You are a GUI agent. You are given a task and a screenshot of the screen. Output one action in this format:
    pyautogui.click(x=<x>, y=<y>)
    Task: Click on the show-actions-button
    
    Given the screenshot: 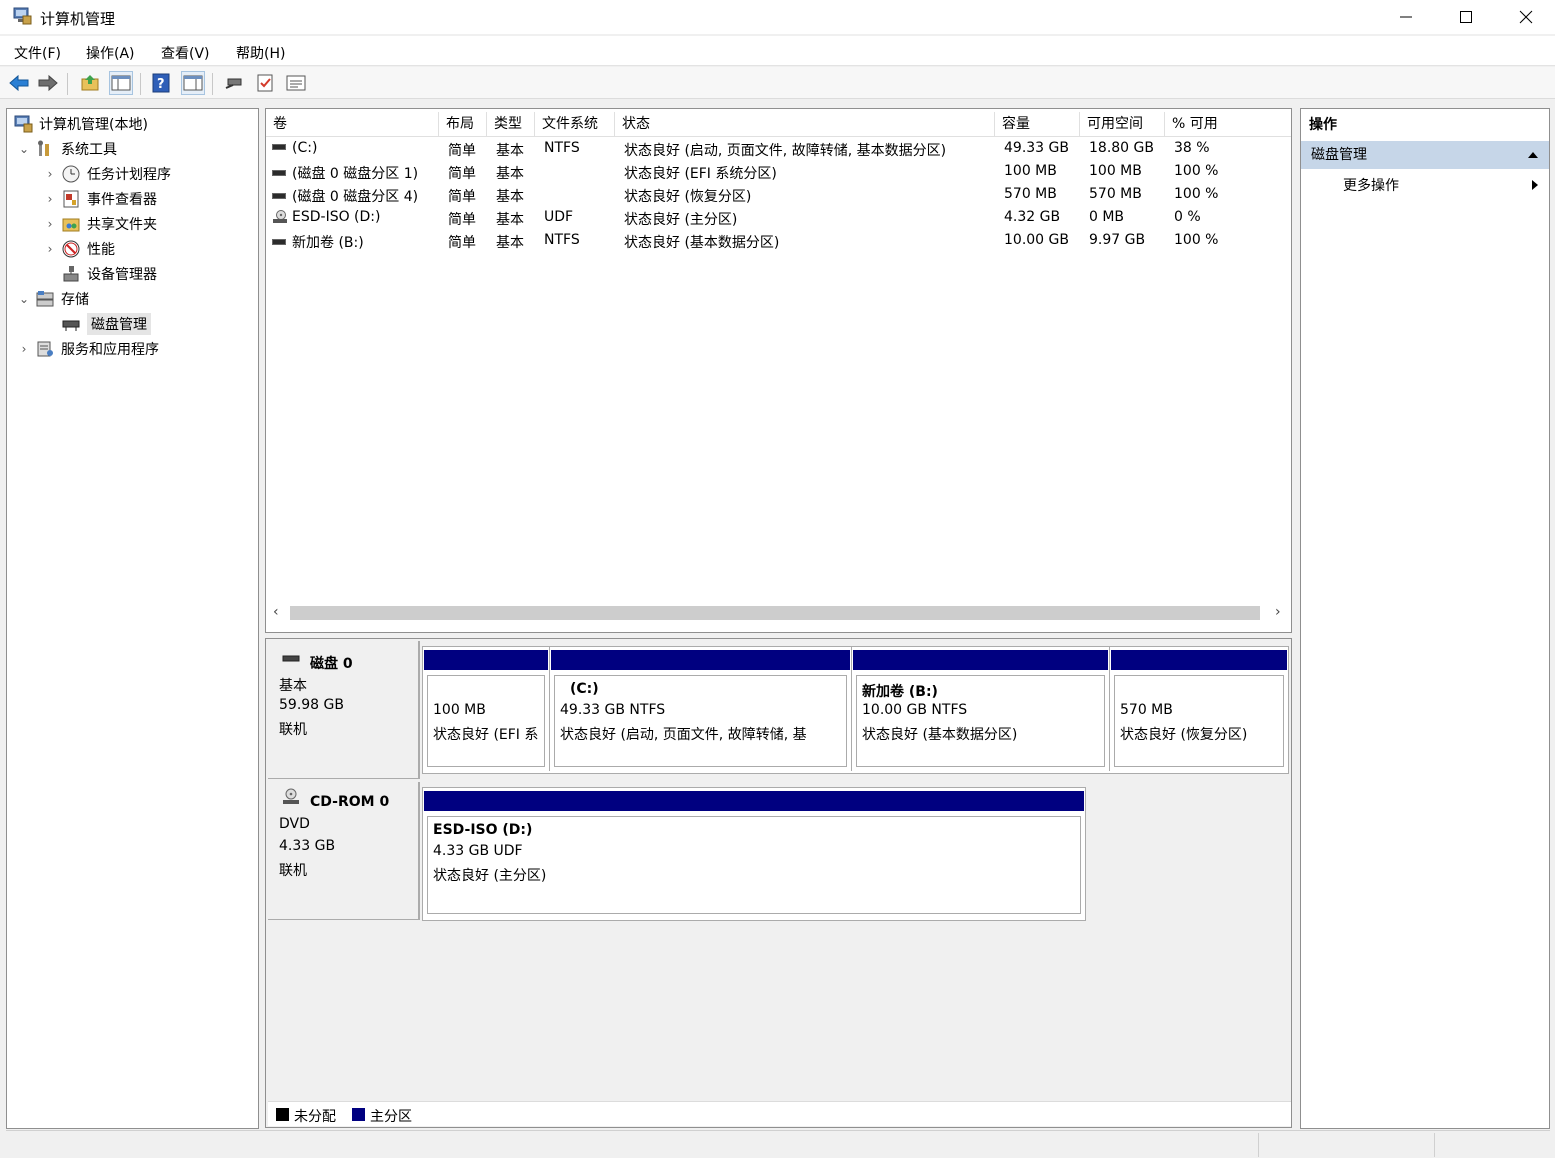 What is the action you would take?
    pyautogui.click(x=193, y=83)
    